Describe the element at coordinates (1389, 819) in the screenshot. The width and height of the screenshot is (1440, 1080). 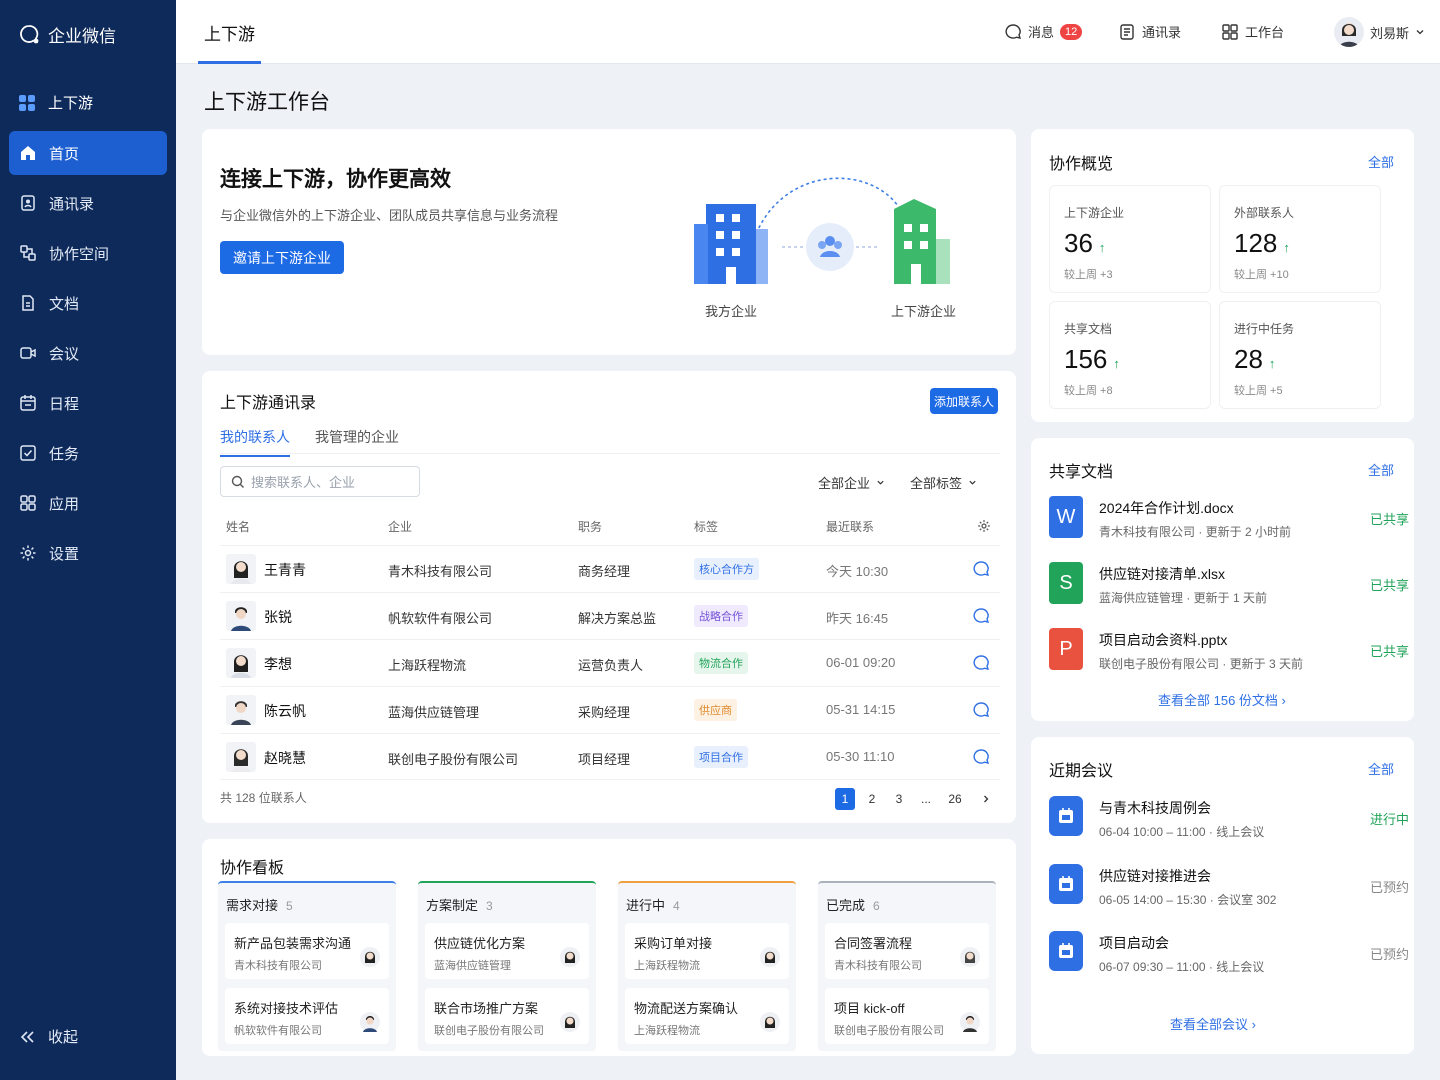
I see `meeting-status: 进行中` at that location.